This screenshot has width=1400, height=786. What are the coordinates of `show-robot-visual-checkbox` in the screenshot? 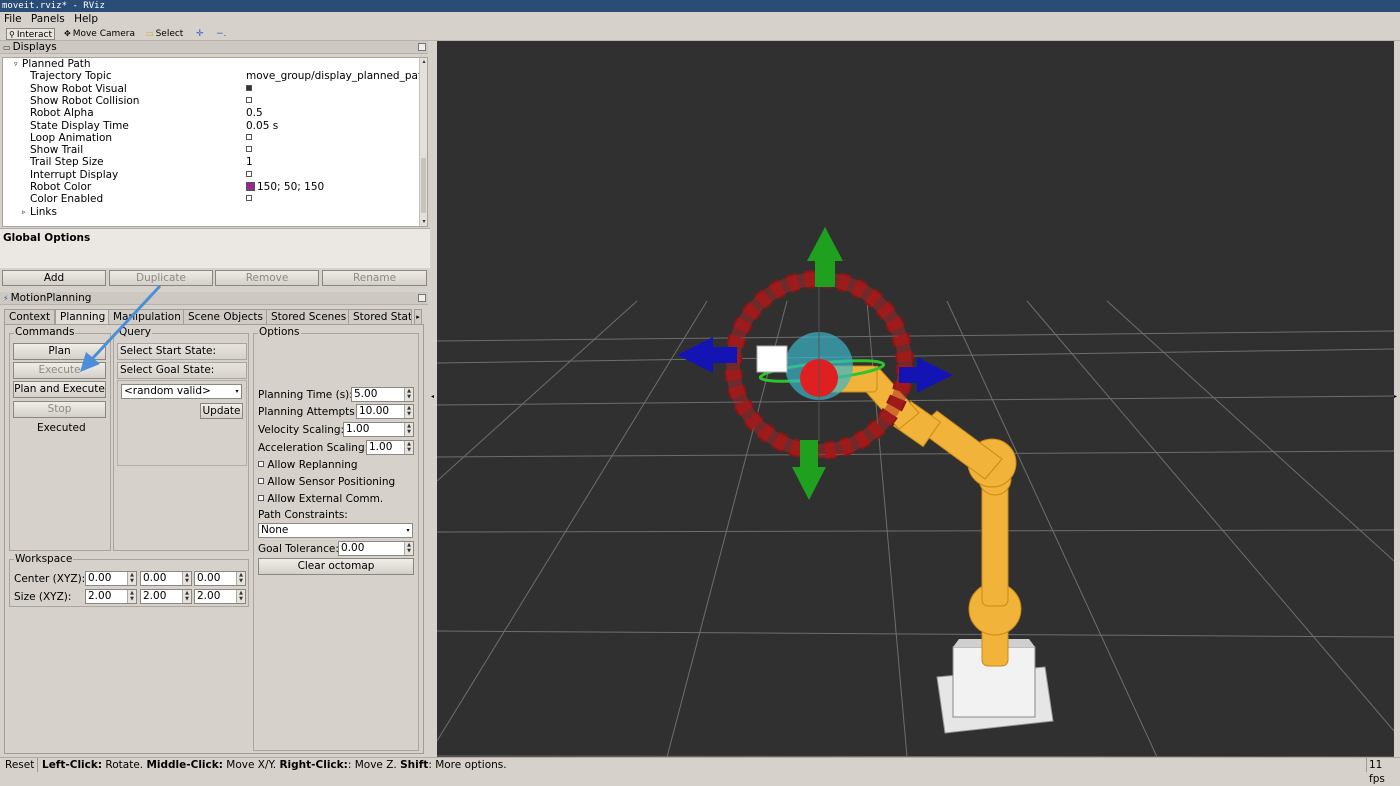 It's located at (249, 87).